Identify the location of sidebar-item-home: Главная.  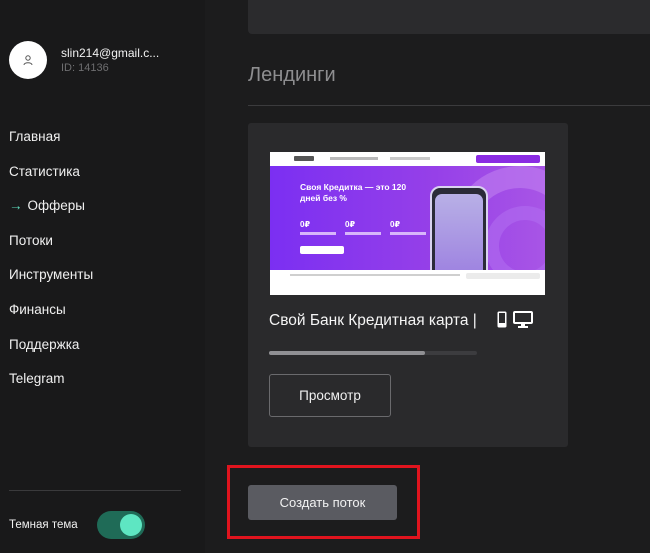
(51, 145).